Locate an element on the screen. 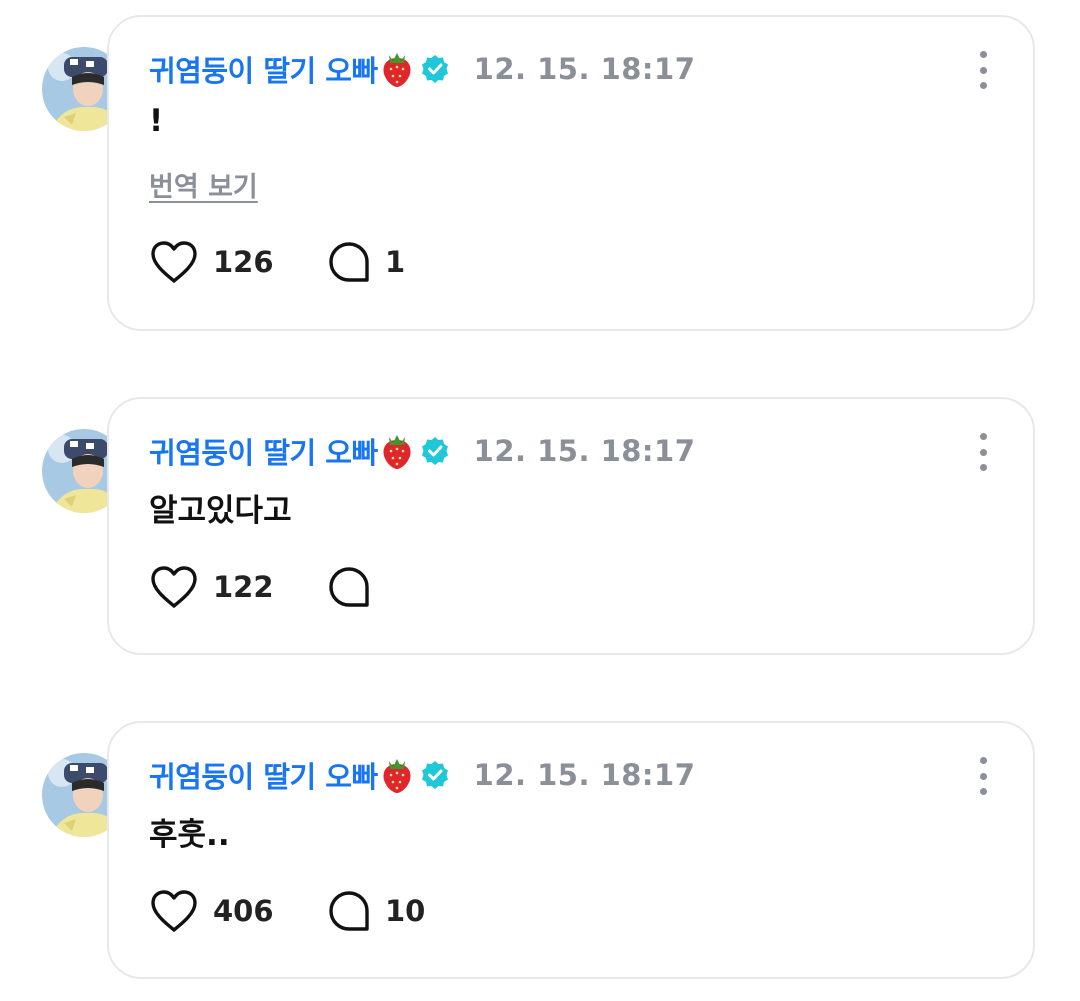 This screenshot has height=1001, width=1080. comment-text: ! is located at coordinates (156, 121).